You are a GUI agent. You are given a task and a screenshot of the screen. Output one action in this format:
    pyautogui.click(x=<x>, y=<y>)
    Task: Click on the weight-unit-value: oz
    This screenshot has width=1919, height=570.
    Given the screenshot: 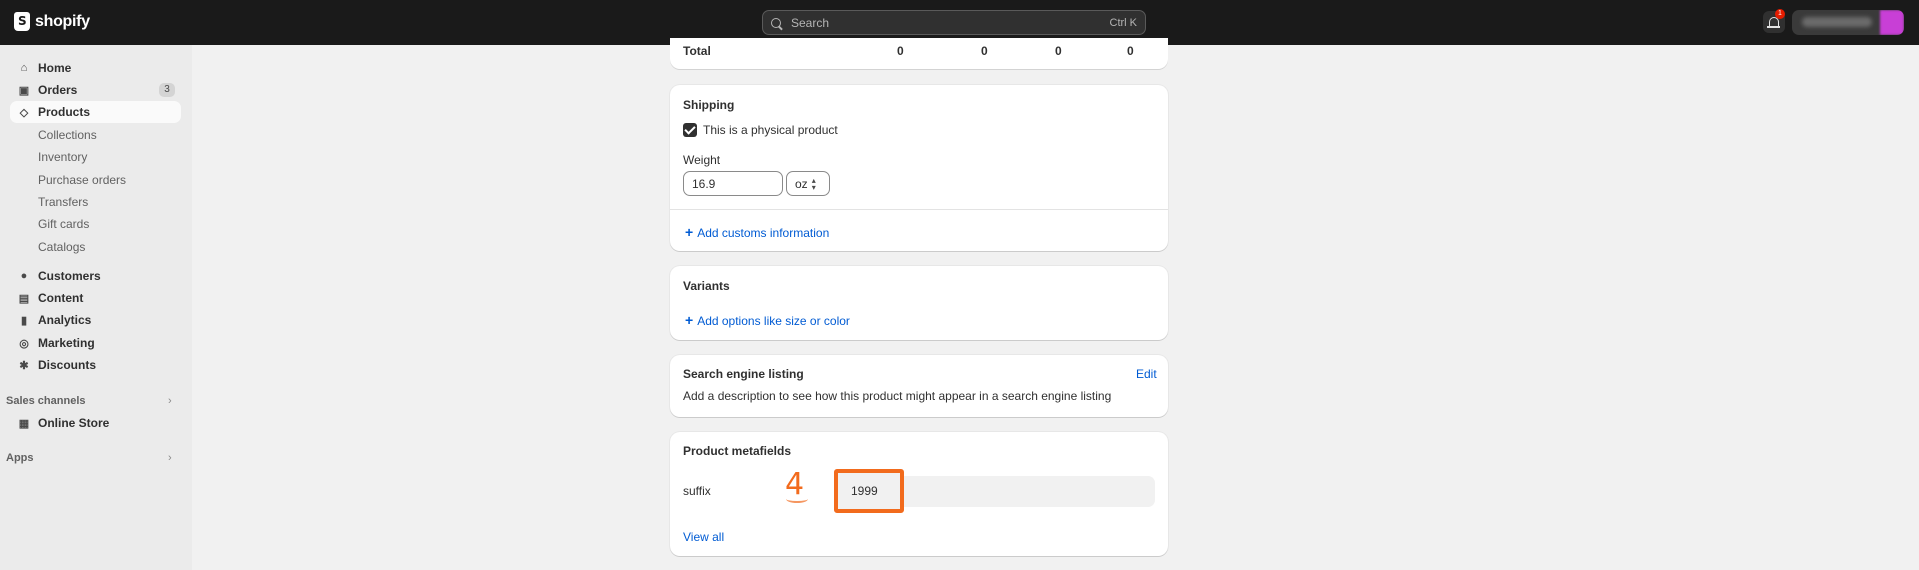 What is the action you would take?
    pyautogui.click(x=801, y=183)
    